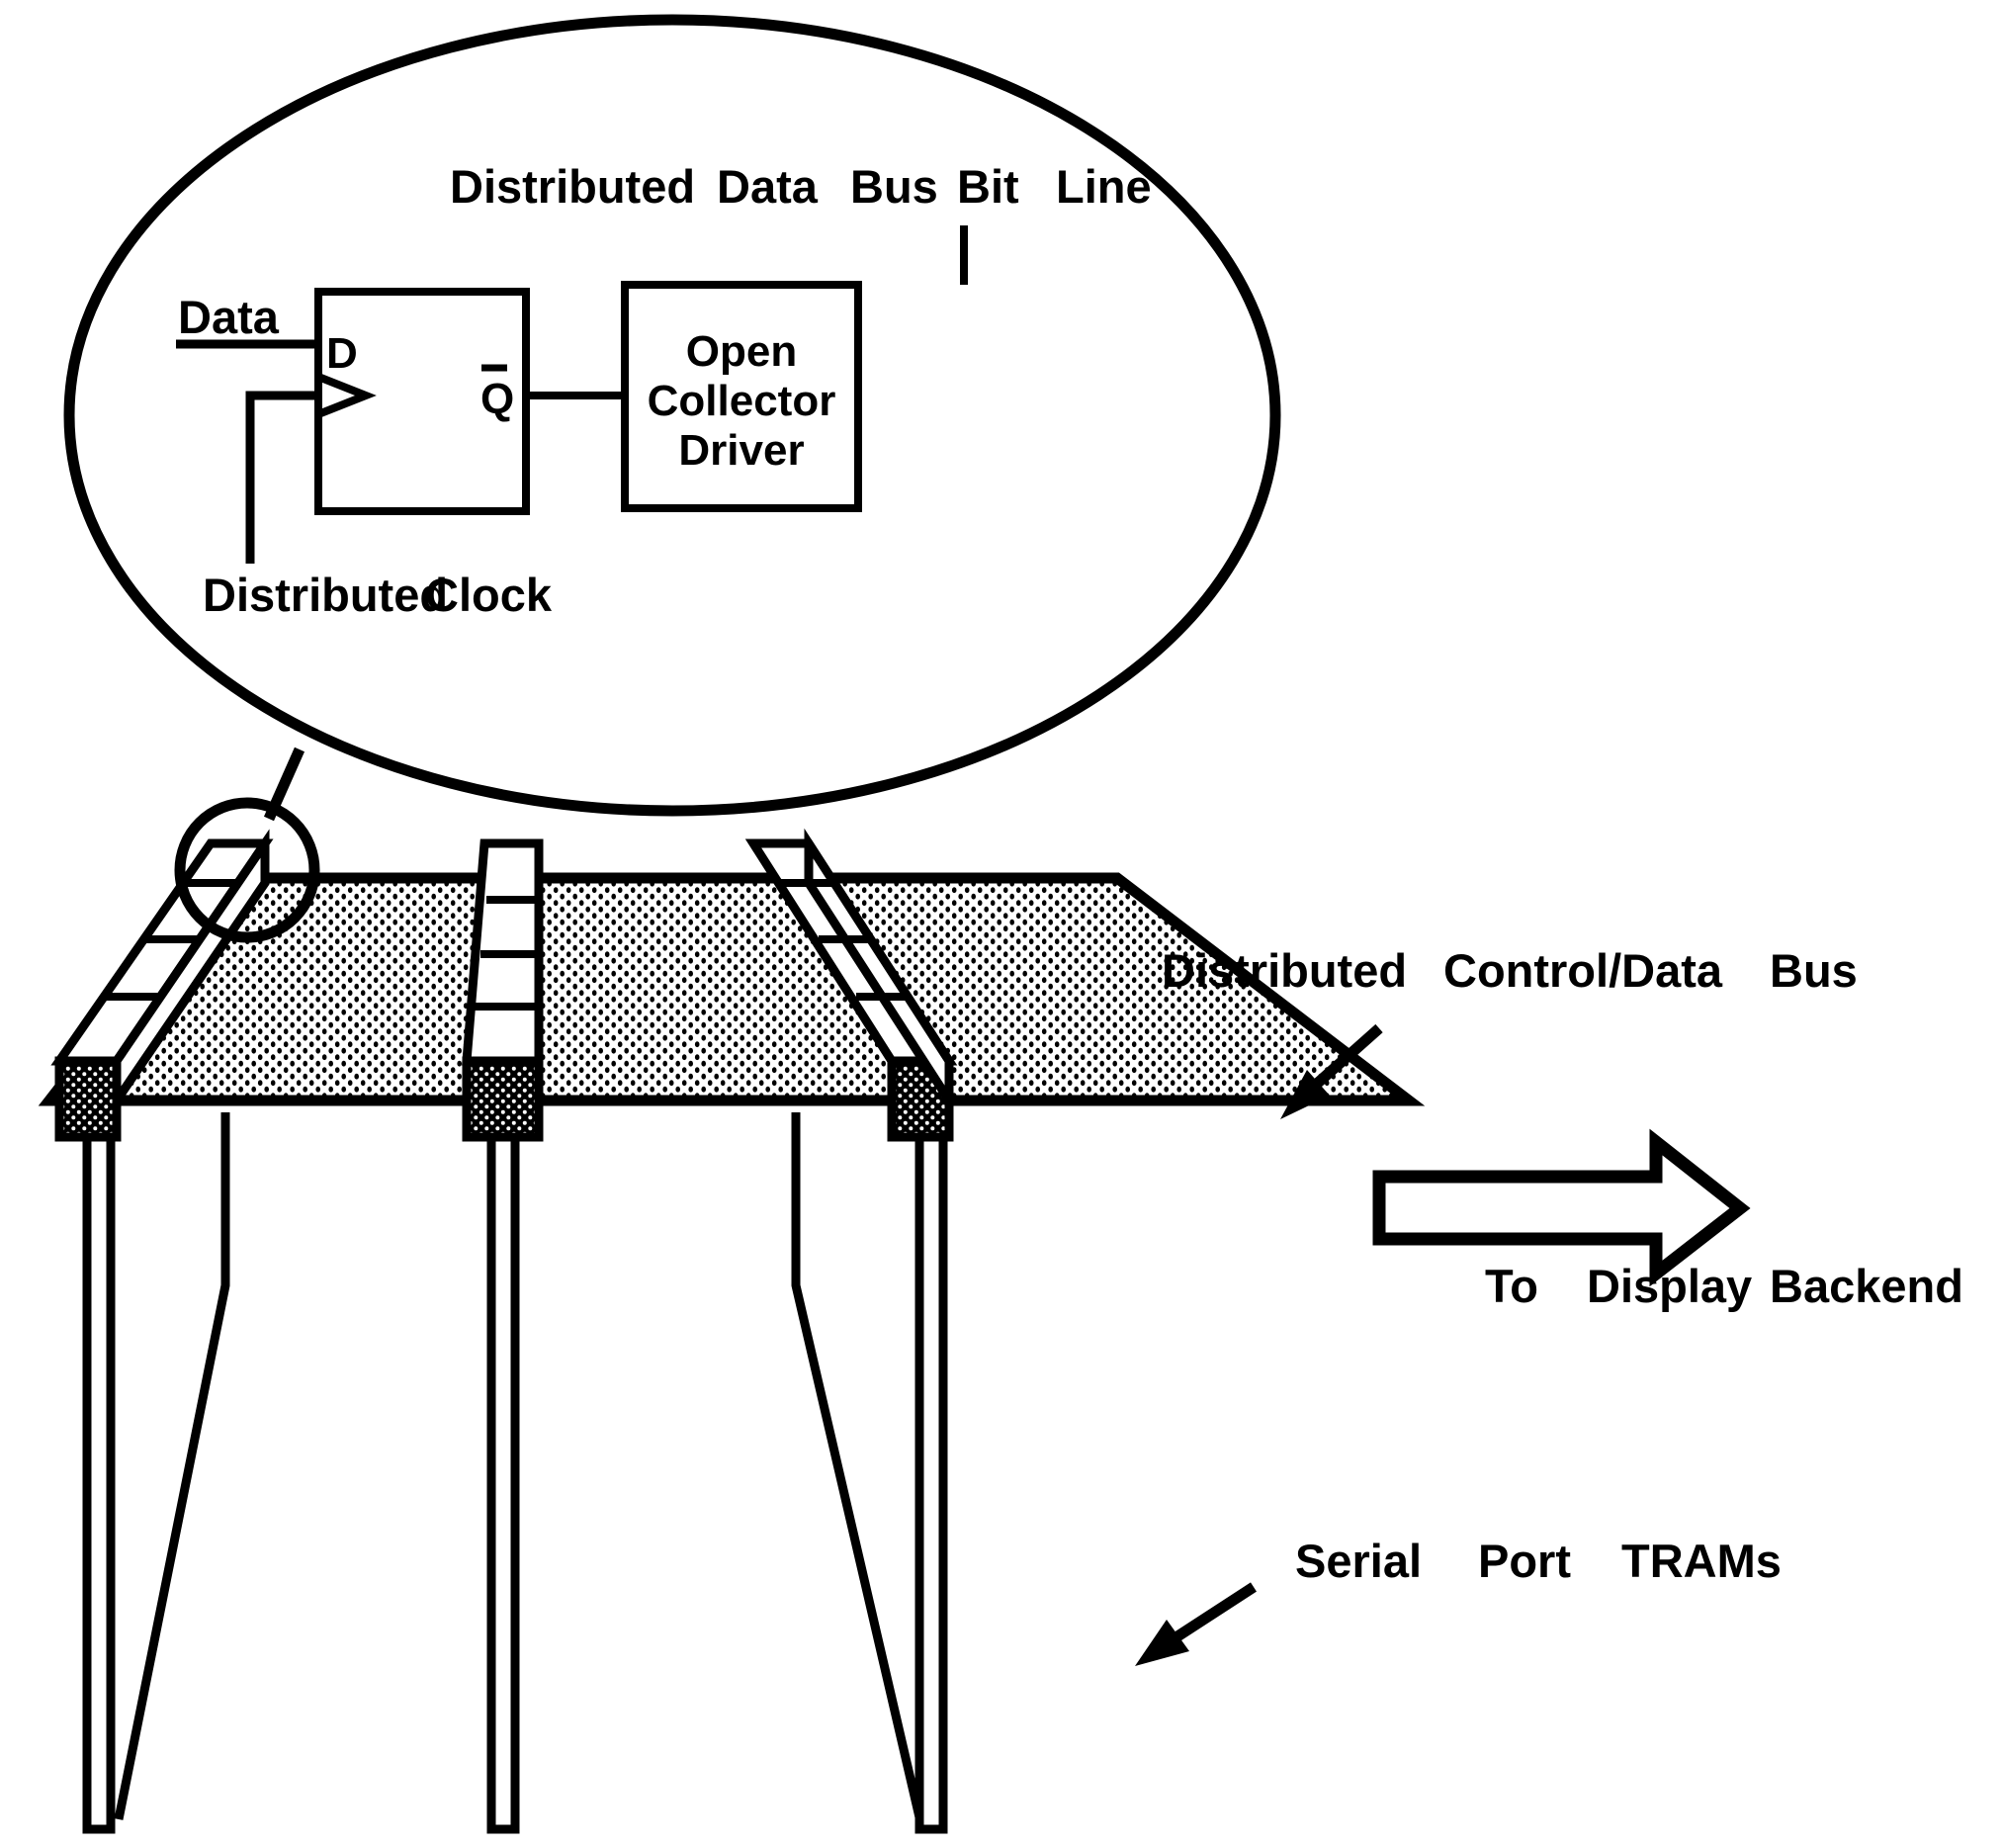 The height and width of the screenshot is (1848, 2002). Describe the element at coordinates (742, 401) in the screenshot. I see `driver-label-line2: Collector` at that location.